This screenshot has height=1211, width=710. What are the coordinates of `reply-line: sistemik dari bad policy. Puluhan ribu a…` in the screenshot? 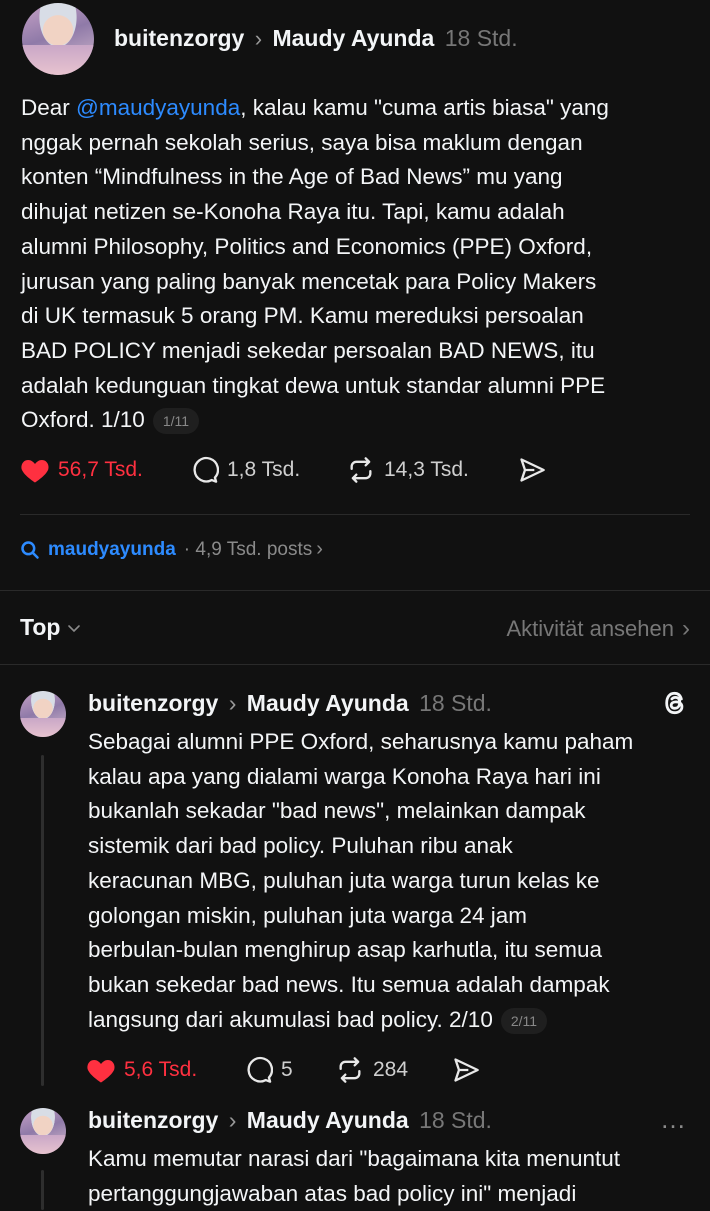 It's located at (300, 846).